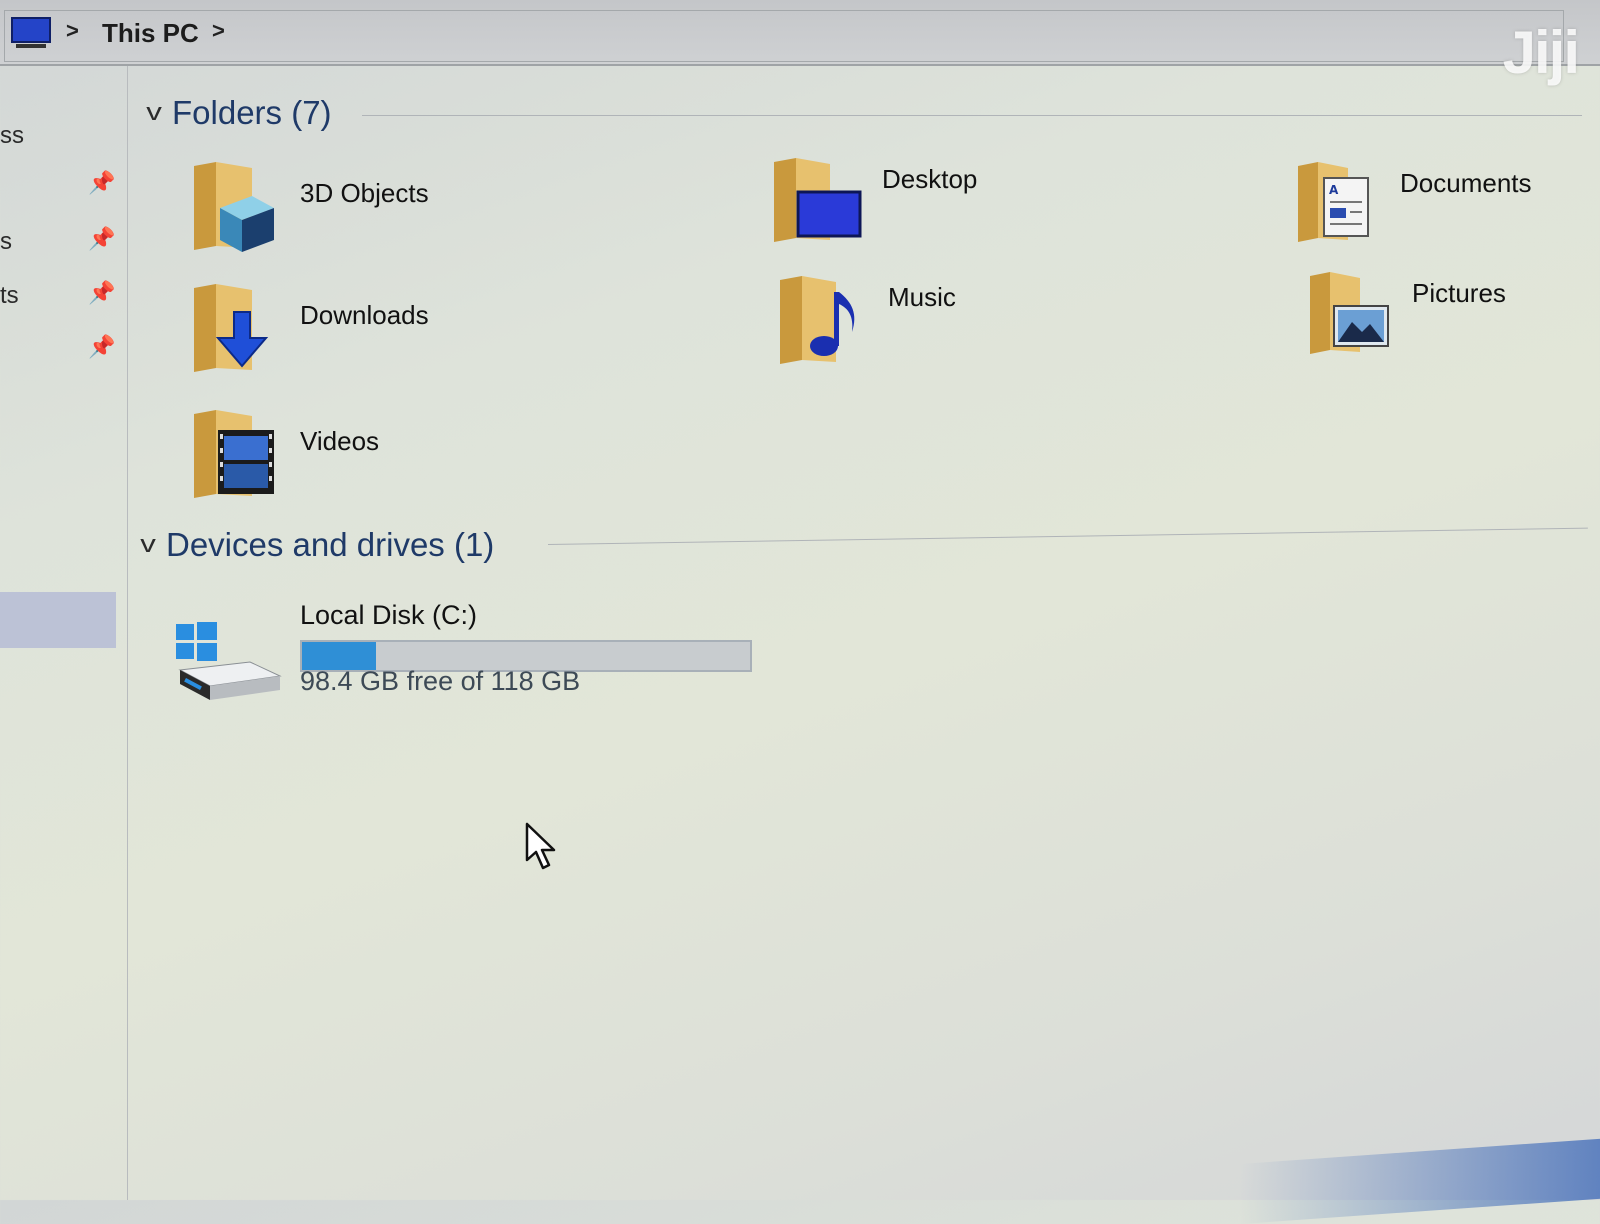  I want to click on folder-downloads: Downloads, so click(309, 330).